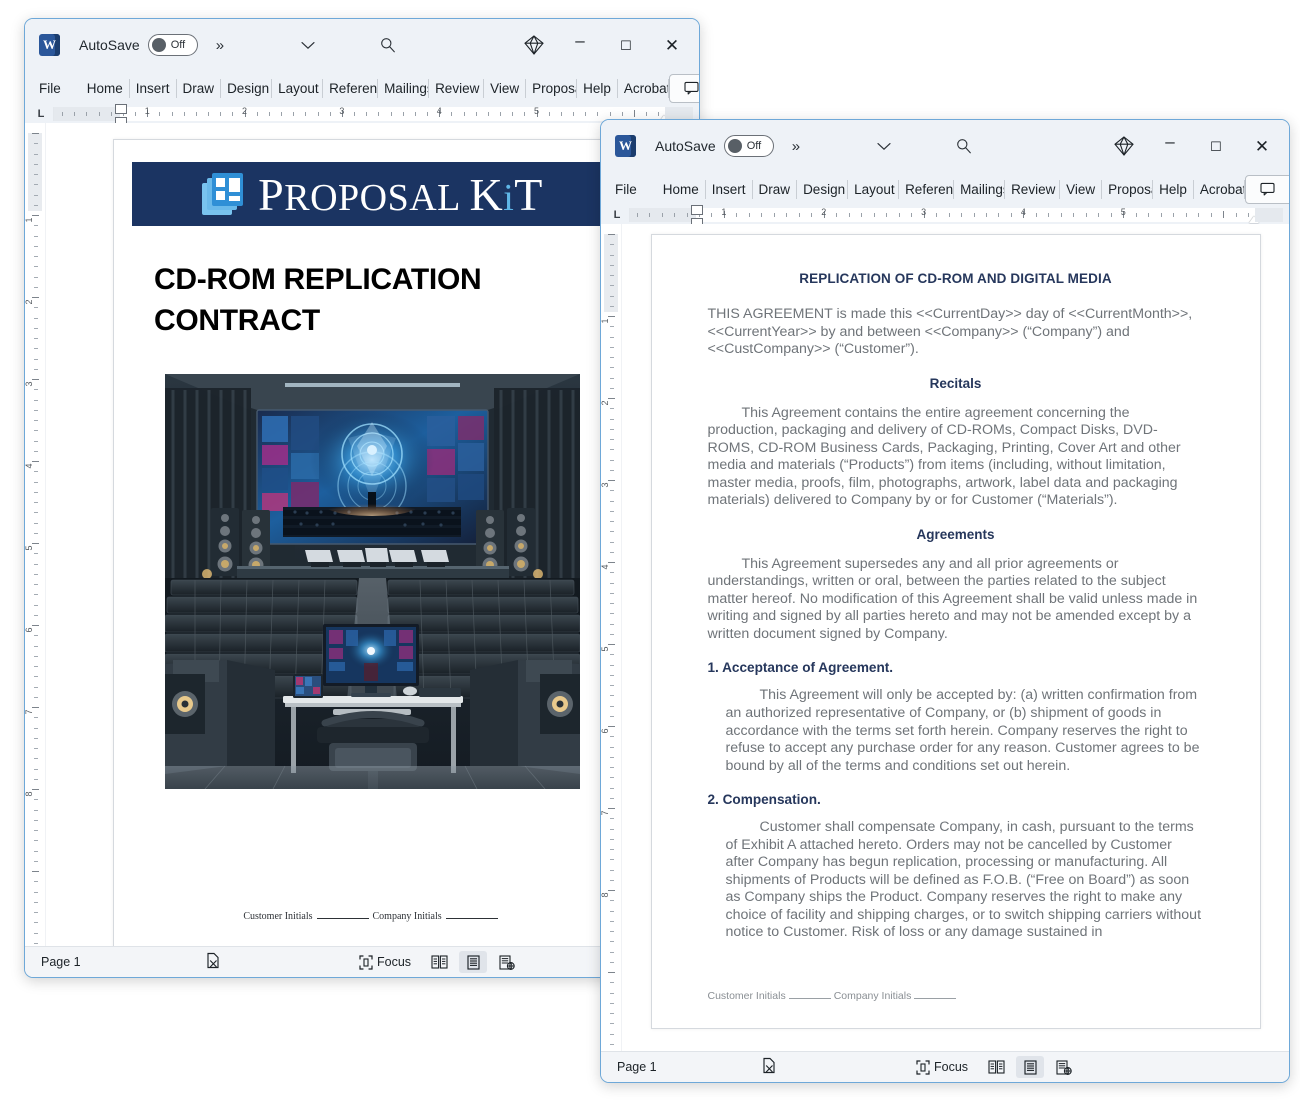 The width and height of the screenshot is (1300, 1100). Describe the element at coordinates (1254, 219) in the screenshot. I see `right-indent-marker` at that location.